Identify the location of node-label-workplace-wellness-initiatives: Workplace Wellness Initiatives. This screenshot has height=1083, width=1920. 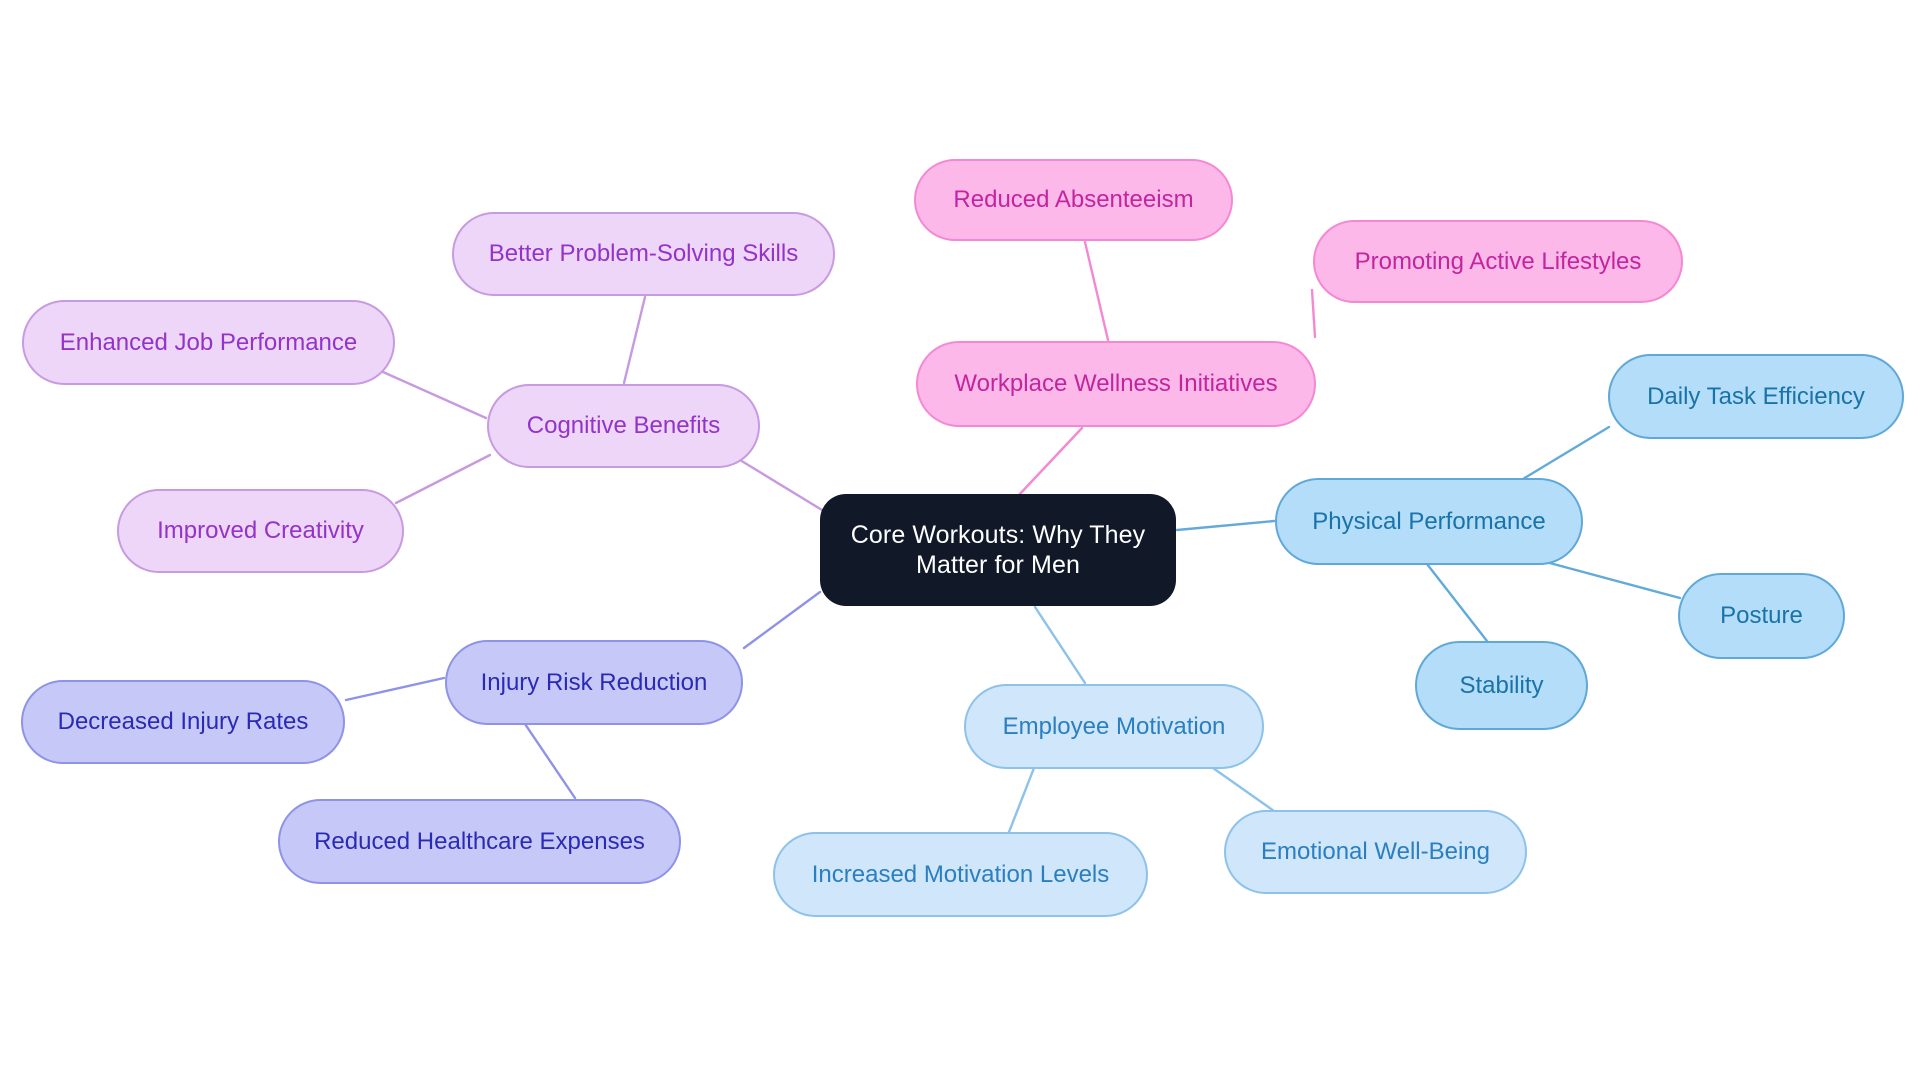
(1116, 384).